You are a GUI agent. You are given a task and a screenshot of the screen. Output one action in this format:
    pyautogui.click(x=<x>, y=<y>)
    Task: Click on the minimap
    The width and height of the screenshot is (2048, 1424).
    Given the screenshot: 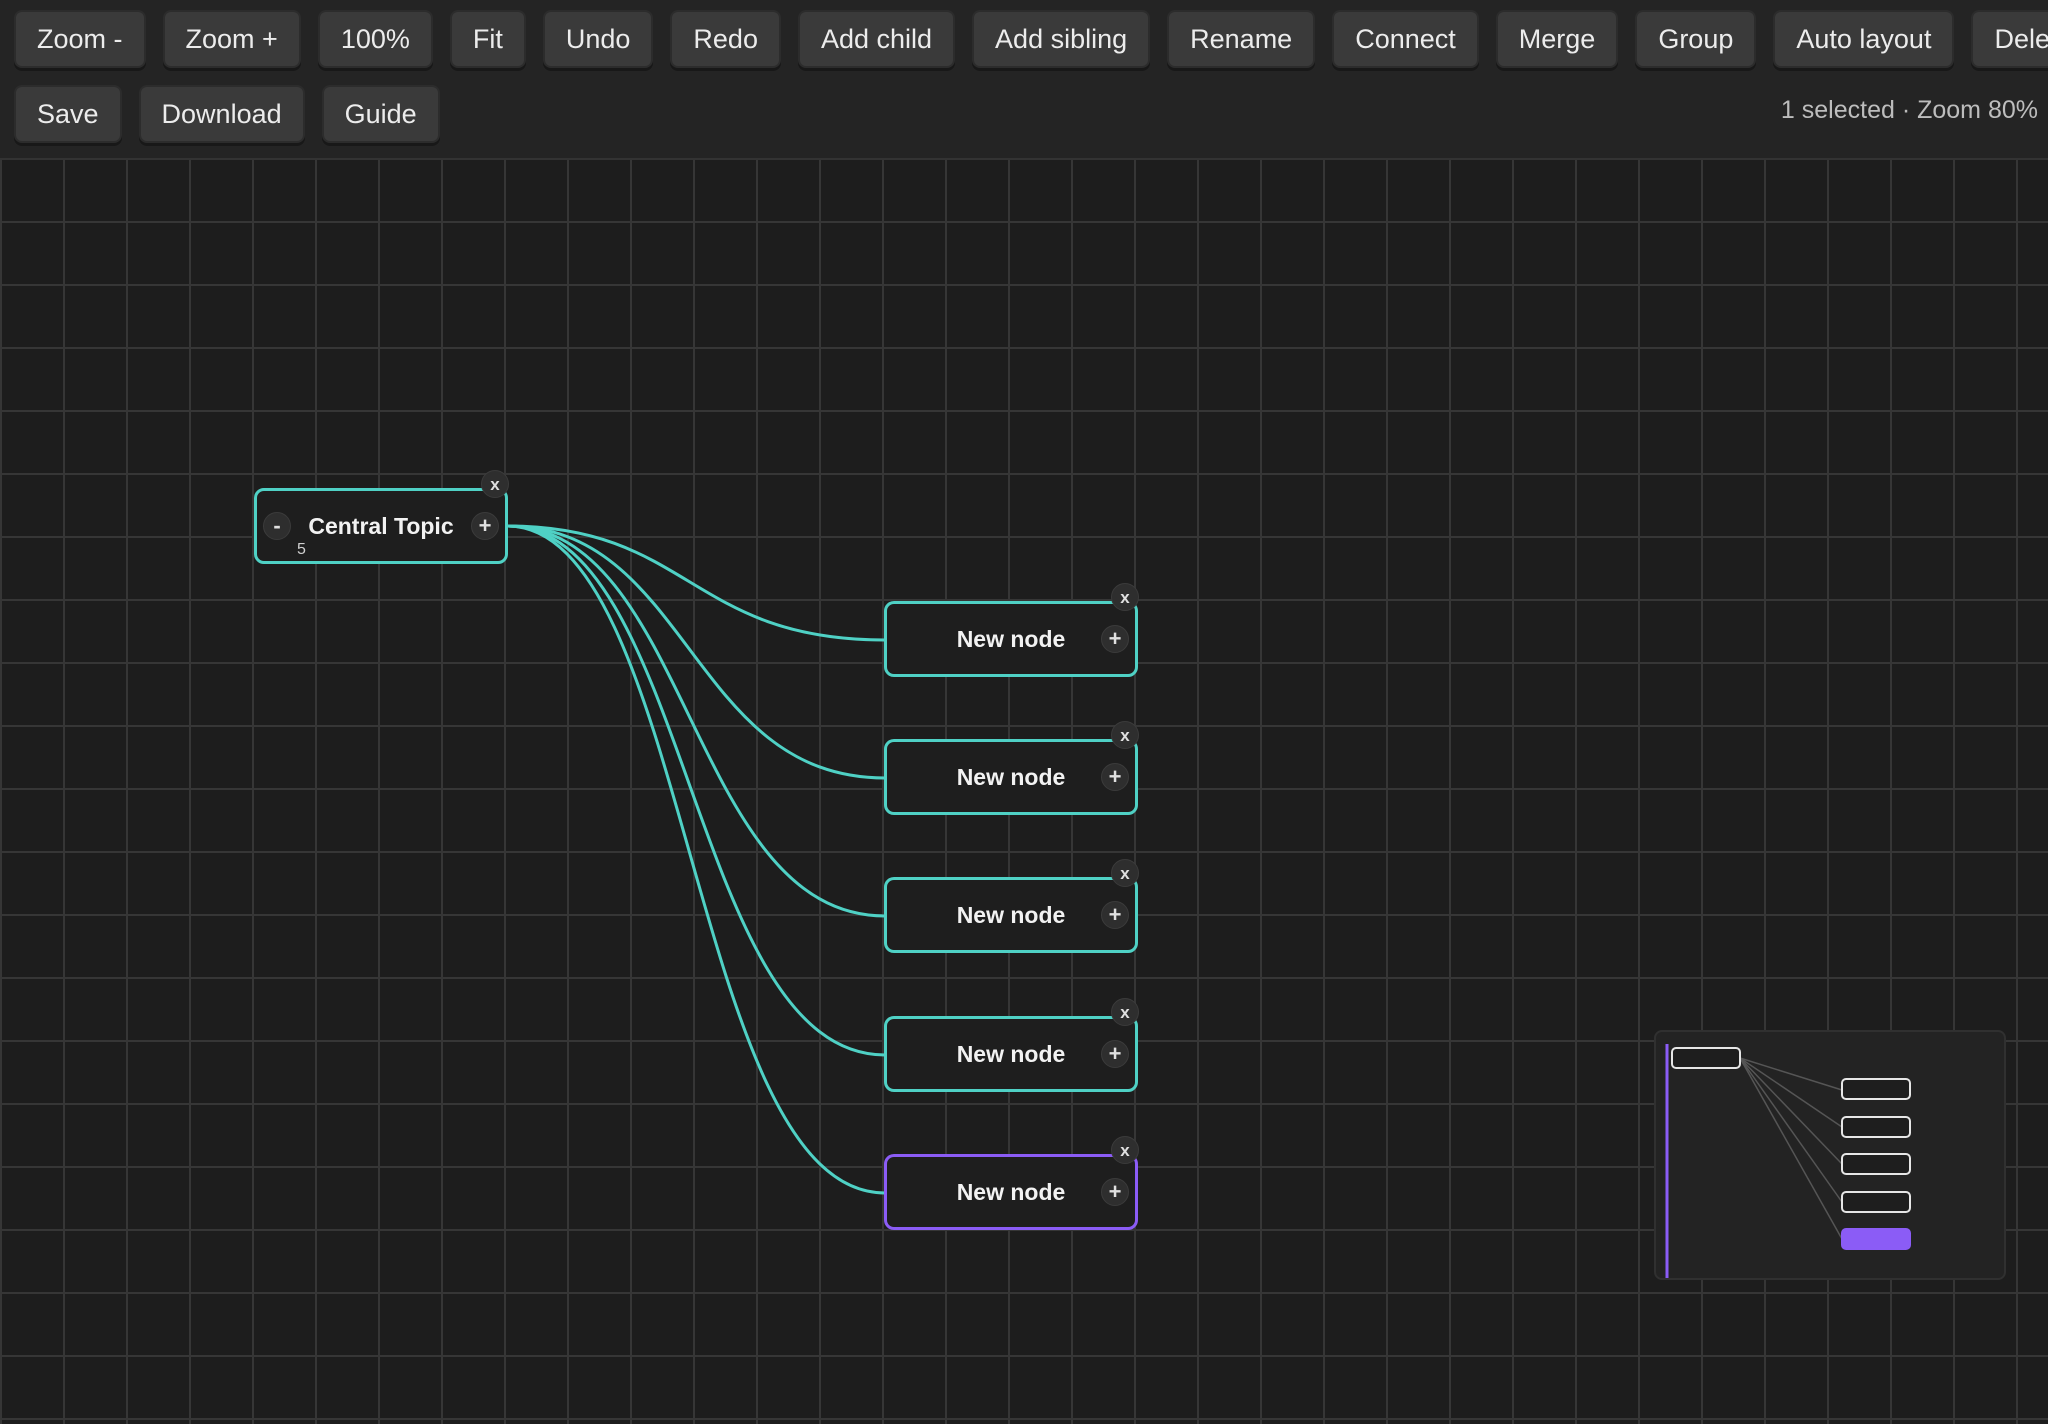 What is the action you would take?
    pyautogui.click(x=1830, y=1155)
    